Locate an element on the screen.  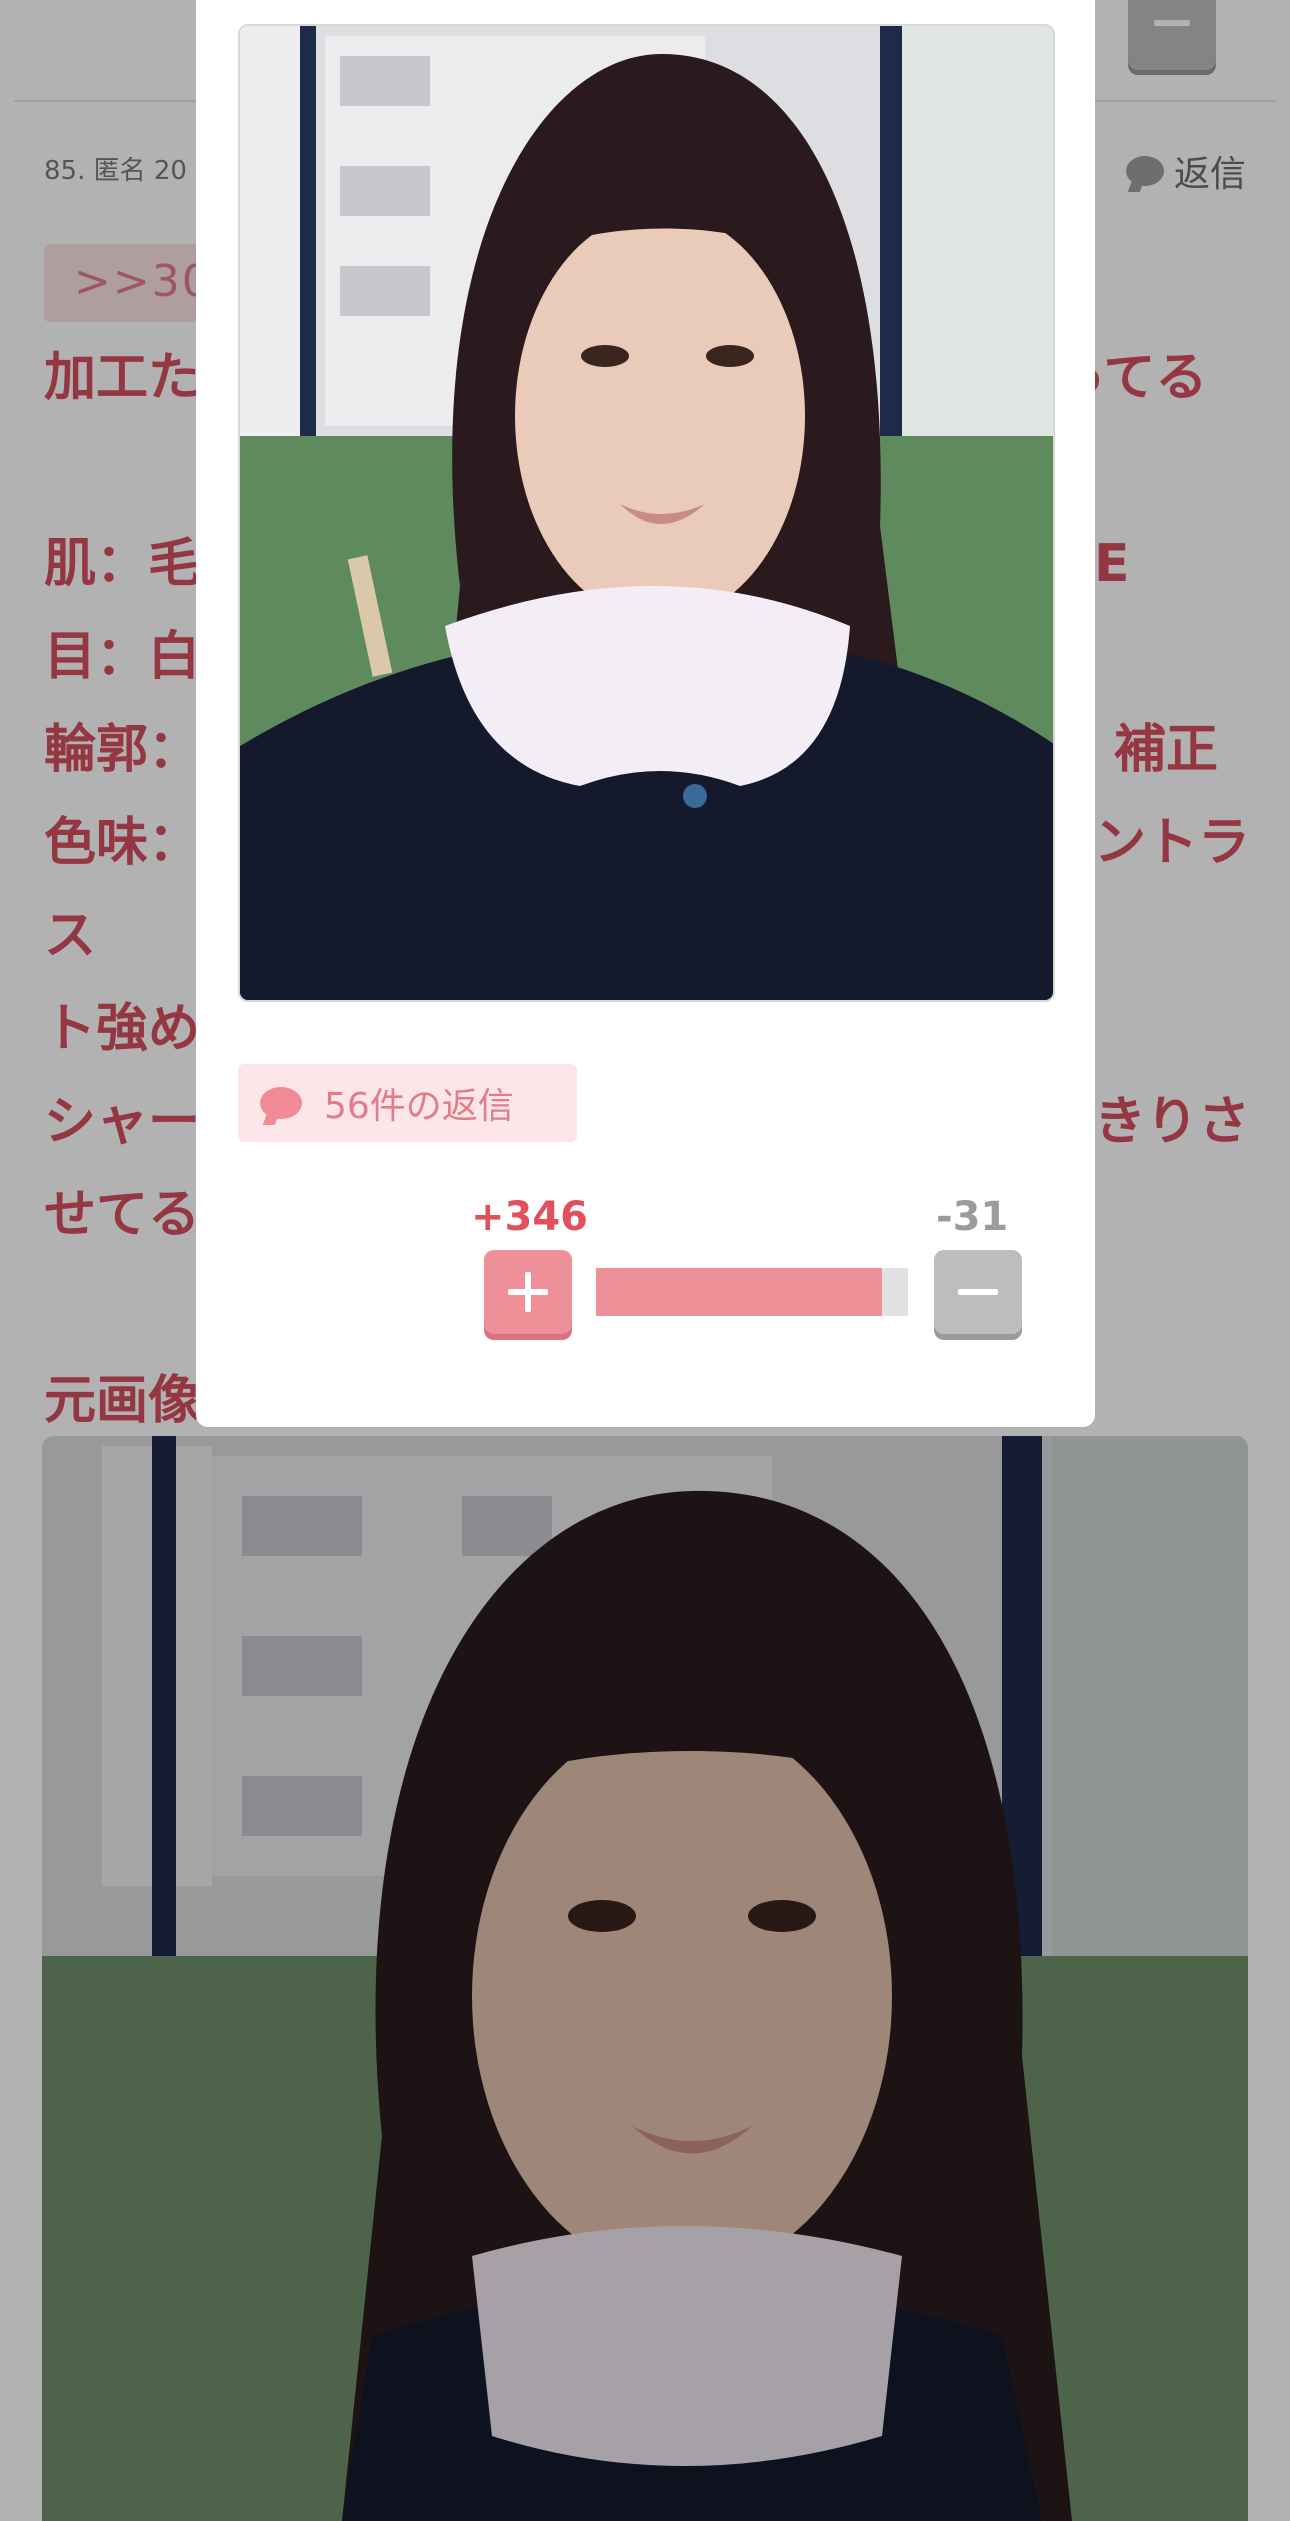
minus-vote-count: -31 is located at coordinates (972, 1217).